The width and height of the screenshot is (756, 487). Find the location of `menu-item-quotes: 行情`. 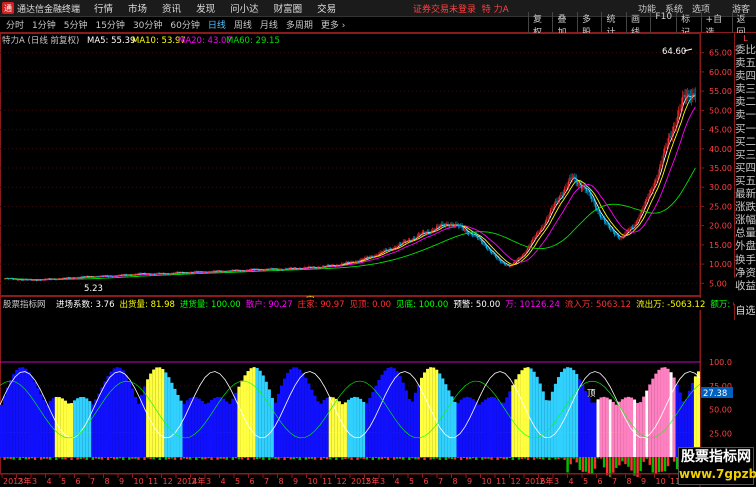

menu-item-quotes: 行情 is located at coordinates (103, 8).